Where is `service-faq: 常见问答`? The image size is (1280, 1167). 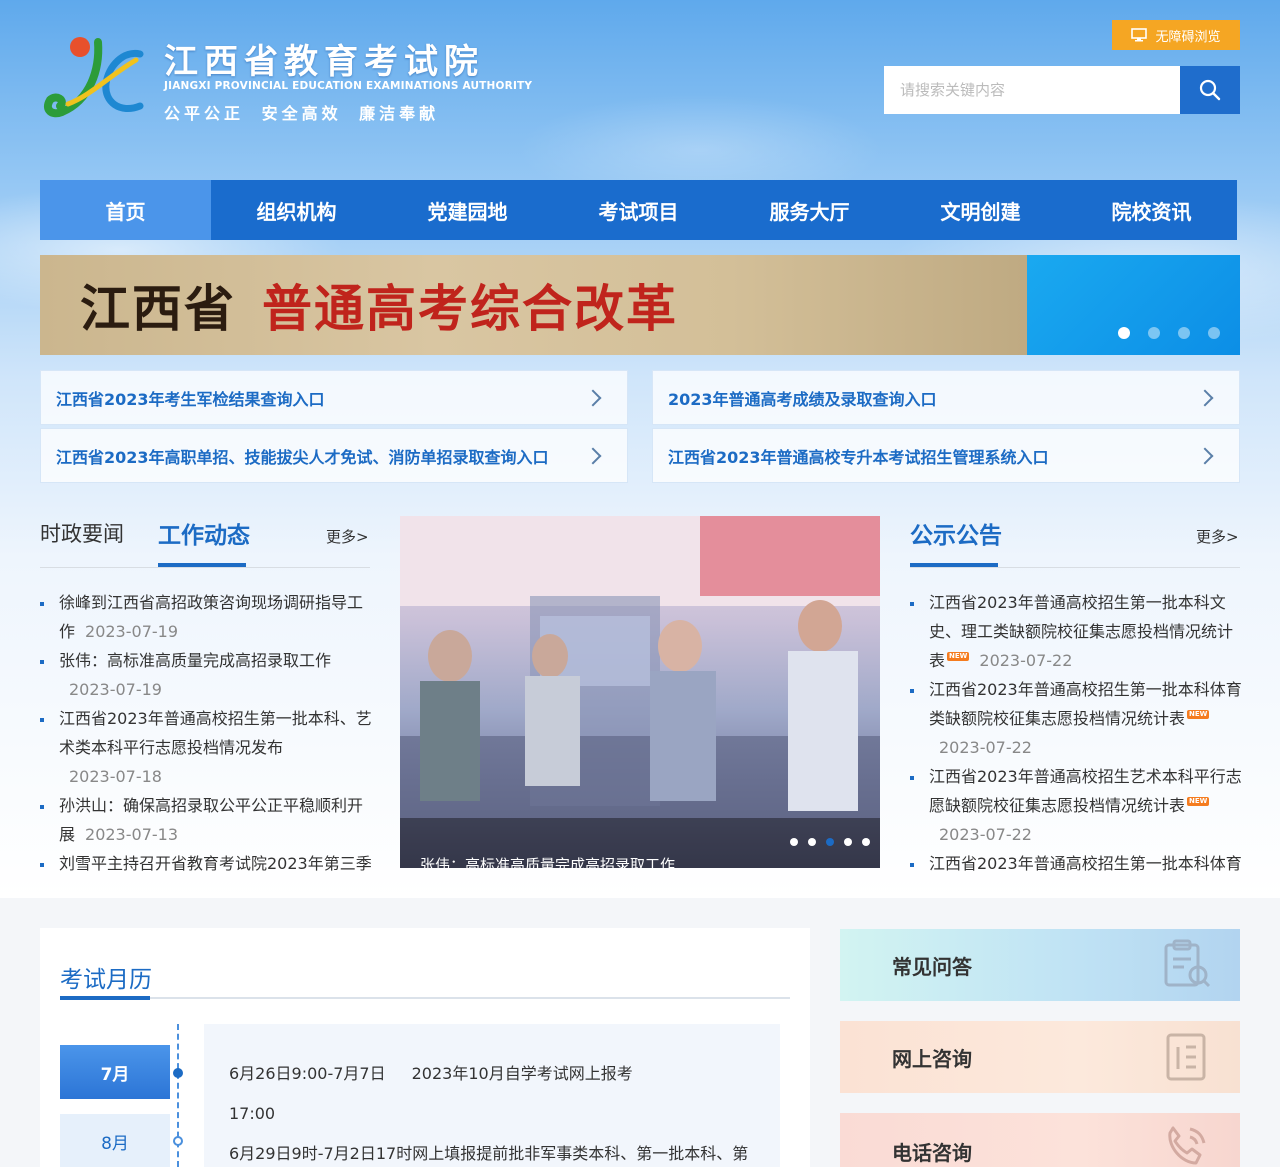 service-faq: 常见问答 is located at coordinates (1040, 965).